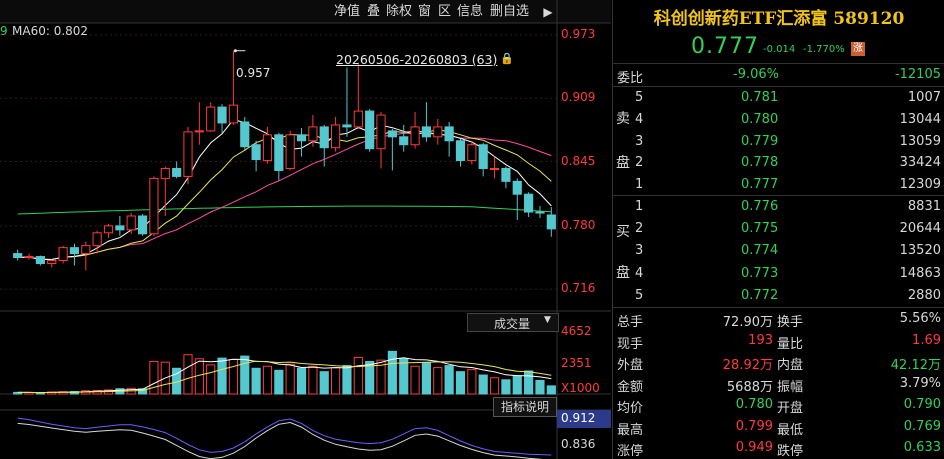 Image resolution: width=944 pixels, height=459 pixels. What do you see at coordinates (639, 251) in the screenshot?
I see `bid-level: 3` at bounding box center [639, 251].